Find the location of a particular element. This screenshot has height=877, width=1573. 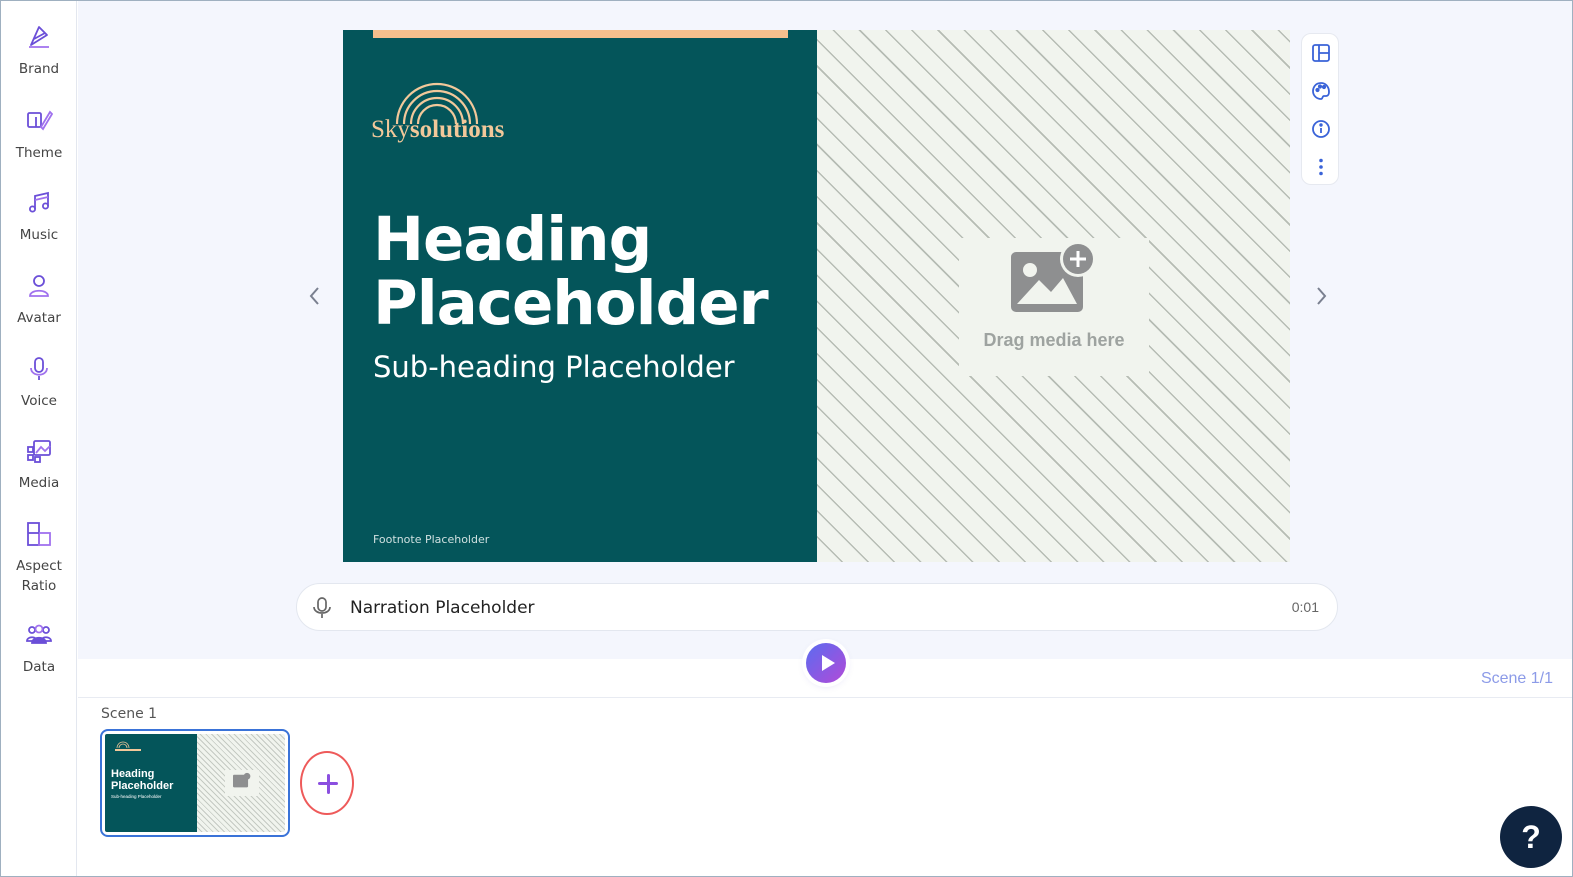

narration-text: Narration Placeholder is located at coordinates (442, 608).